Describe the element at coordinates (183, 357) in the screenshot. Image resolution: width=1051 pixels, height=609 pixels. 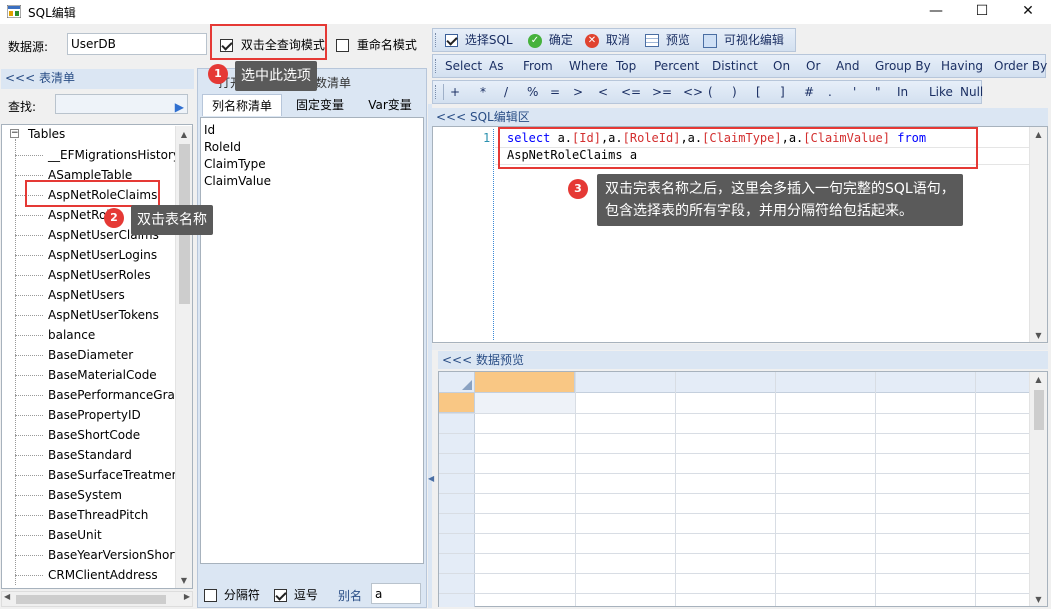
I see `tree-scrollbar: ▲ ▼` at that location.